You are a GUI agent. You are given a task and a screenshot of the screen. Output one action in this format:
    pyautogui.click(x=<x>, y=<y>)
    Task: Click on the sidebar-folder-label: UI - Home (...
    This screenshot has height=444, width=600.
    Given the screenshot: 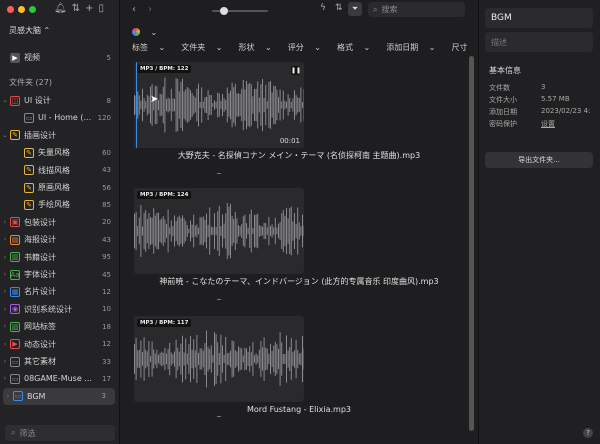 What is the action you would take?
    pyautogui.click(x=65, y=118)
    